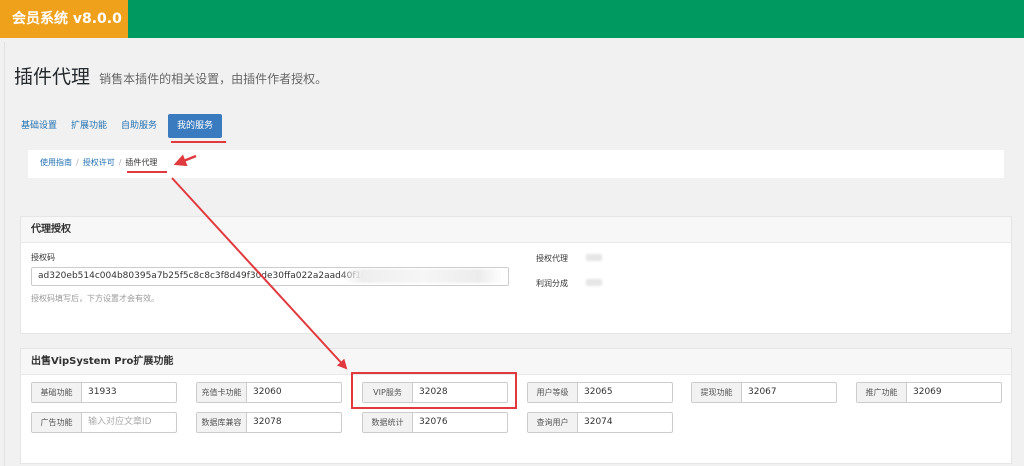  Describe the element at coordinates (259, 273) in the screenshot. I see `annotation-arrow-vip` at that location.